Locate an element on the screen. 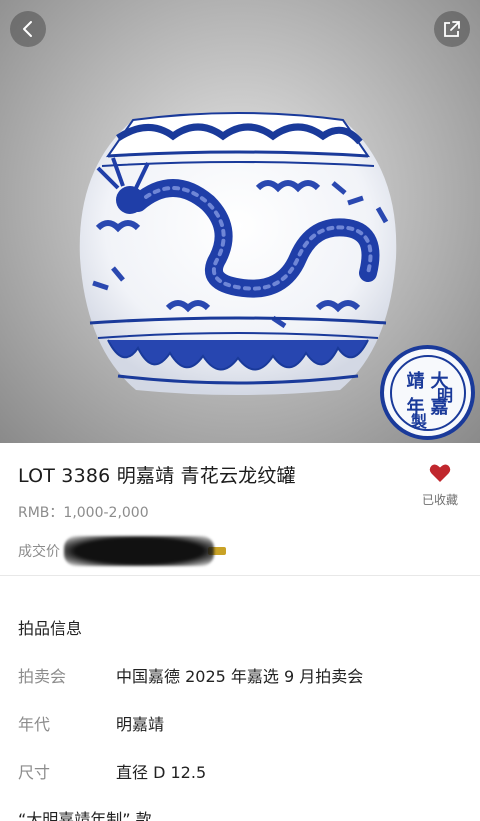 This screenshot has height=821, width=480. lot-title: LOT 3386 明嘉靖 青花云龙纹罐 is located at coordinates (157, 476).